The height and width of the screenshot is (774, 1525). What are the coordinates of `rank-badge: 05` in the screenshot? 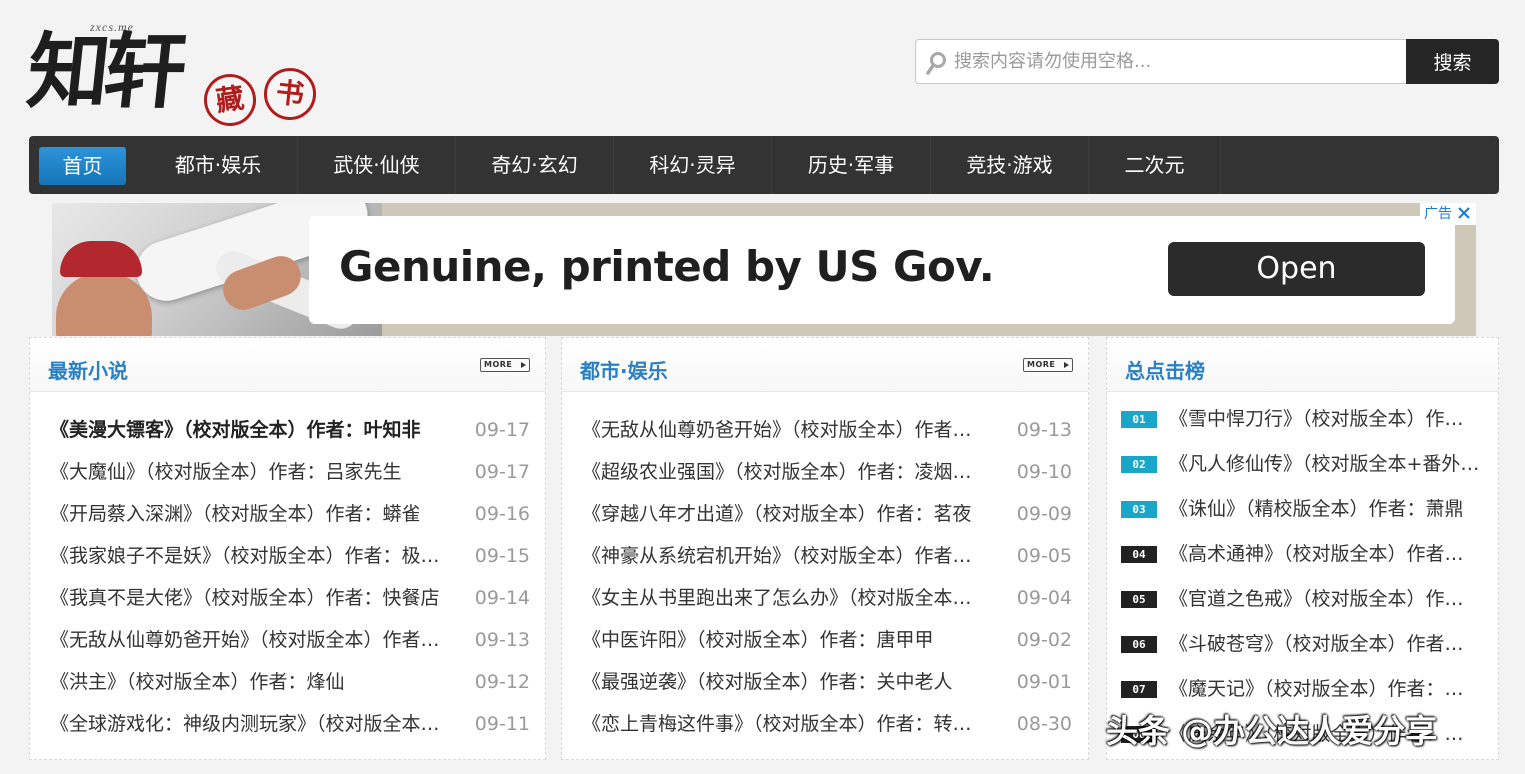 It's located at (1139, 599).